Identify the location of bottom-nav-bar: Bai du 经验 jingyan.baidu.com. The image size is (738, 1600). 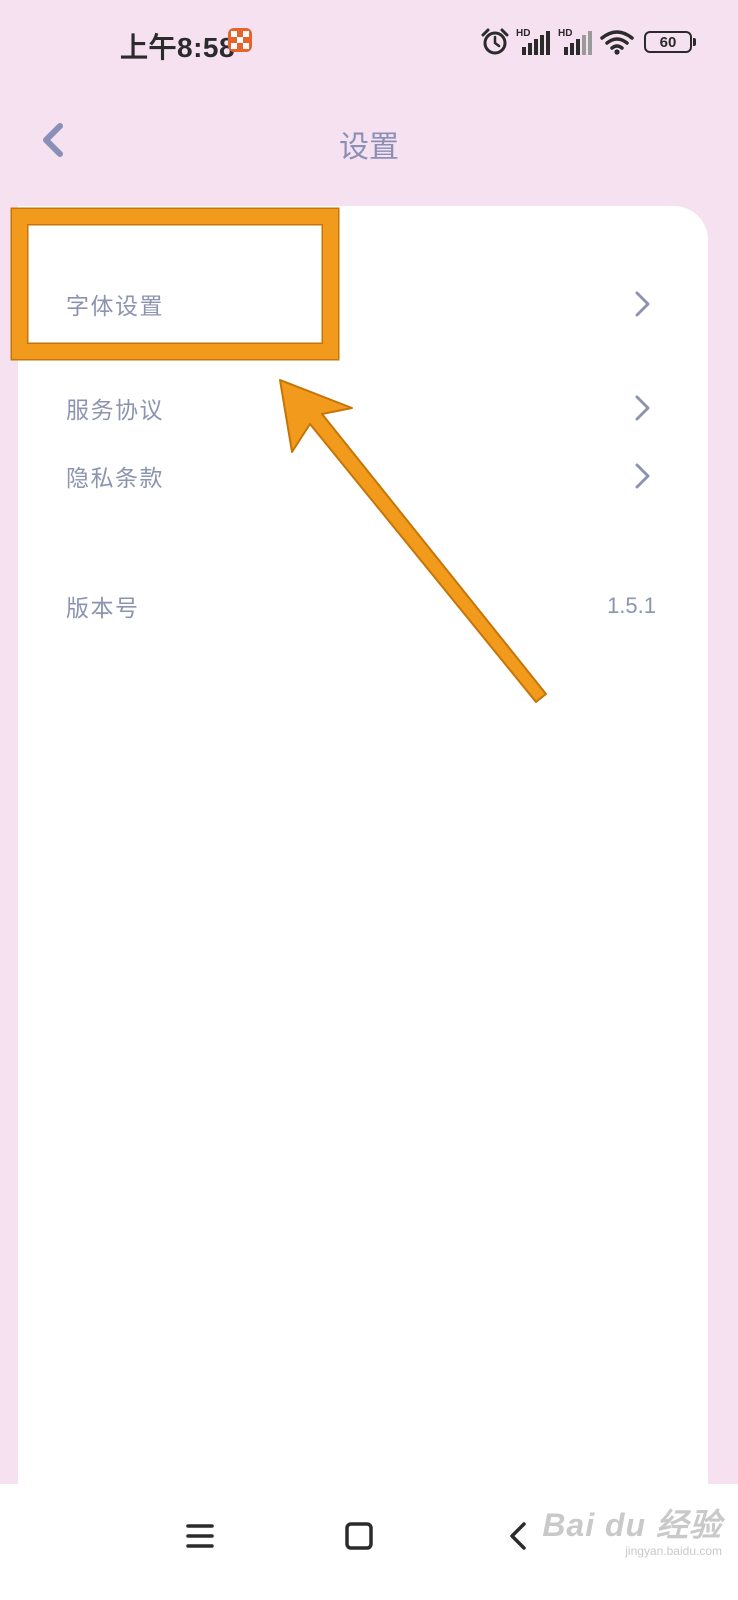
(369, 1542).